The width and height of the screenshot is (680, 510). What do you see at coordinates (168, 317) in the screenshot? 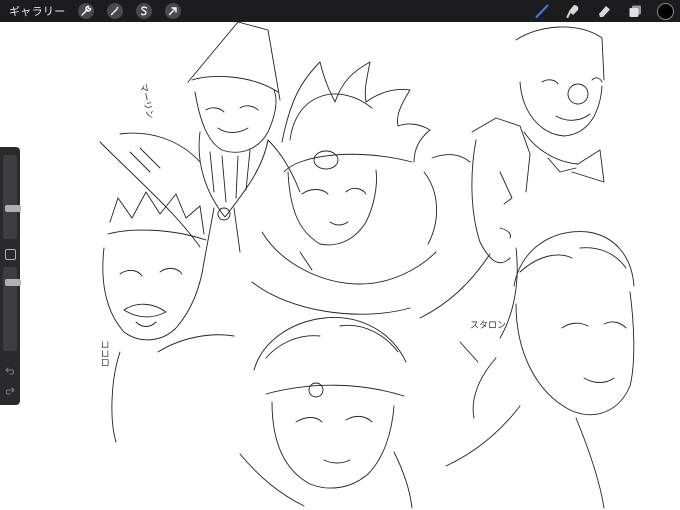
I see `mustache-king-sketch` at bounding box center [168, 317].